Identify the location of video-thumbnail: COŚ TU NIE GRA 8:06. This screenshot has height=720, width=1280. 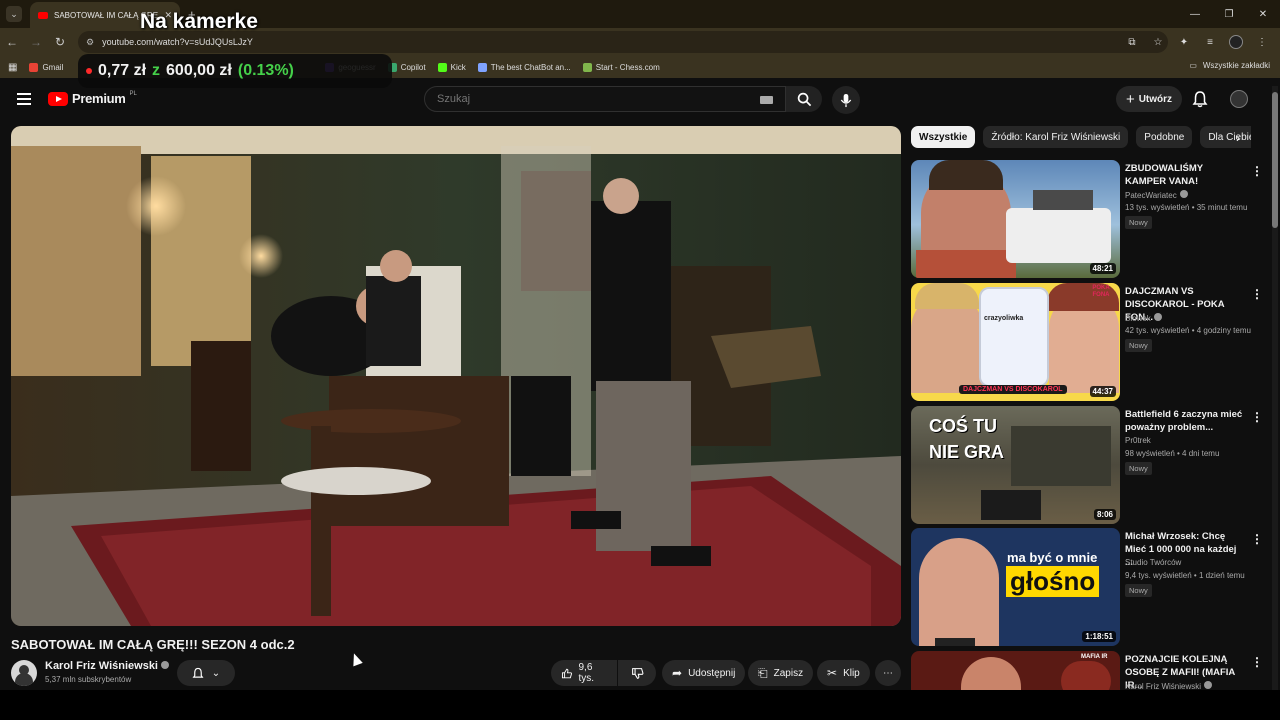
(1015, 465).